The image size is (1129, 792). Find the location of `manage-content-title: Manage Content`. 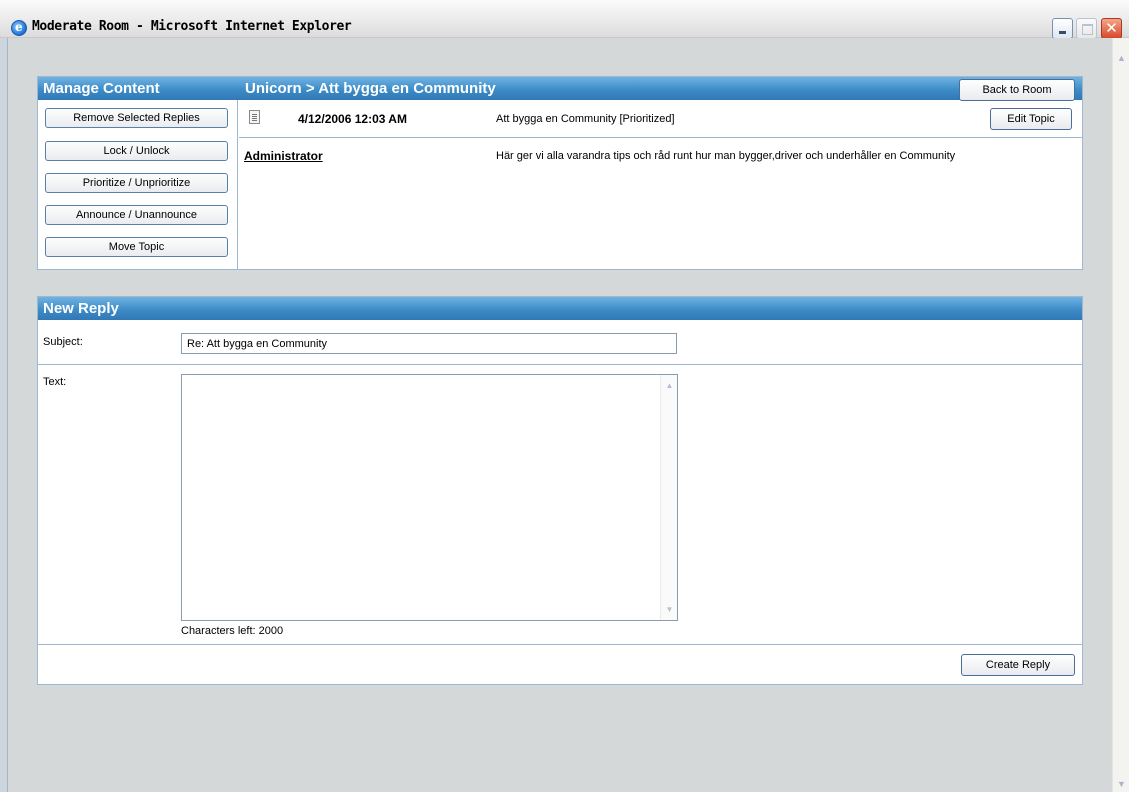

manage-content-title: Manage Content is located at coordinates (101, 88).